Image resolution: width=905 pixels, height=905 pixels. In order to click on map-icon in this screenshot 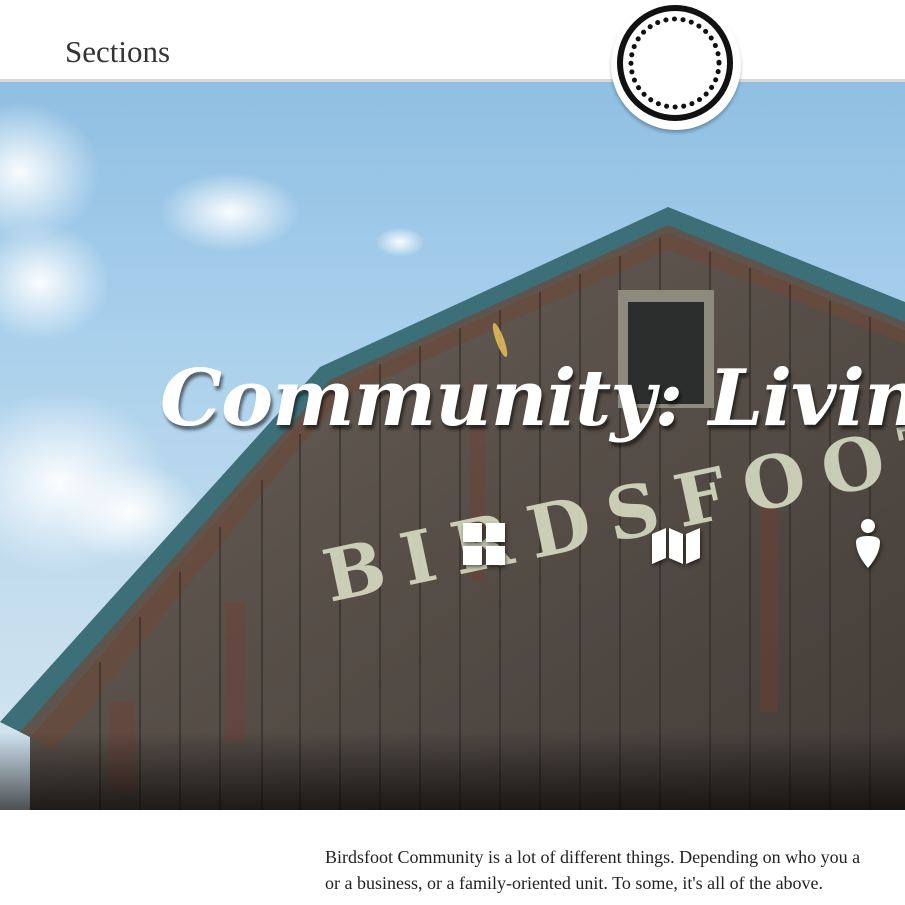, I will do `click(676, 546)`.